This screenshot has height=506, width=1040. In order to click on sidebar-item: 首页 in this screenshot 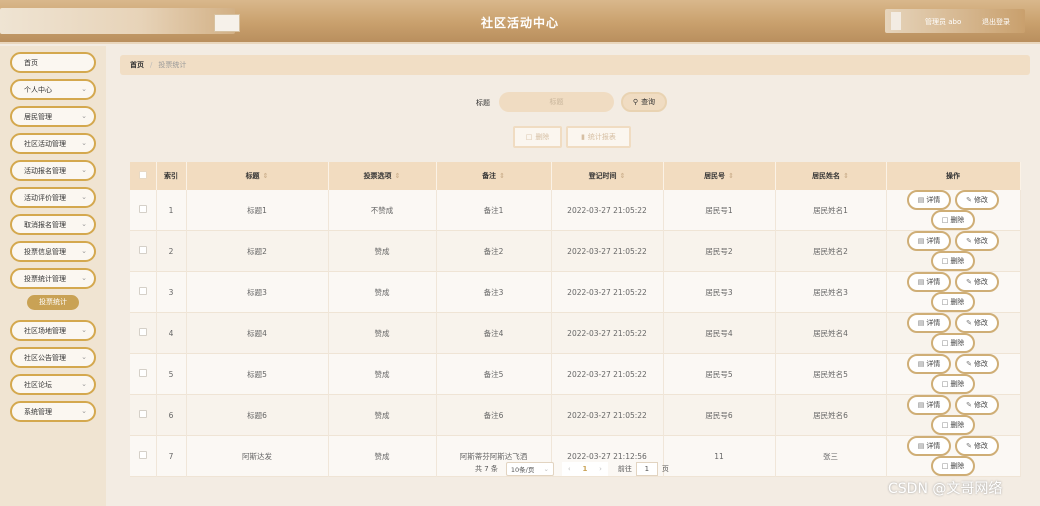, I will do `click(53, 62)`.